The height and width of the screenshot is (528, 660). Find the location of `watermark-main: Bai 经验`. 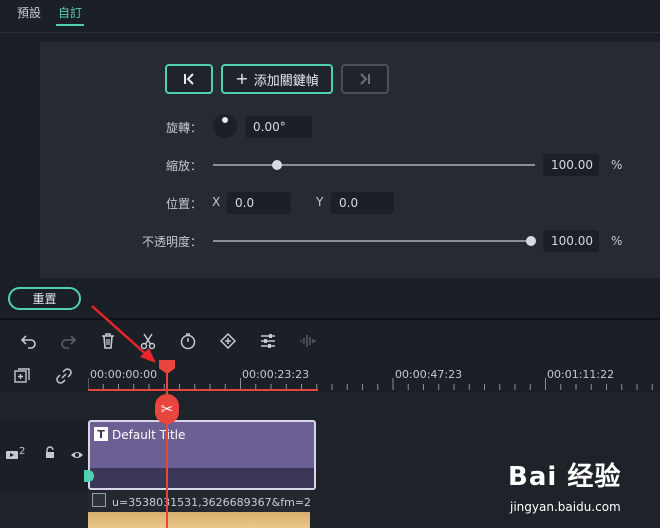

watermark-main: Bai 经验 is located at coordinates (565, 477).